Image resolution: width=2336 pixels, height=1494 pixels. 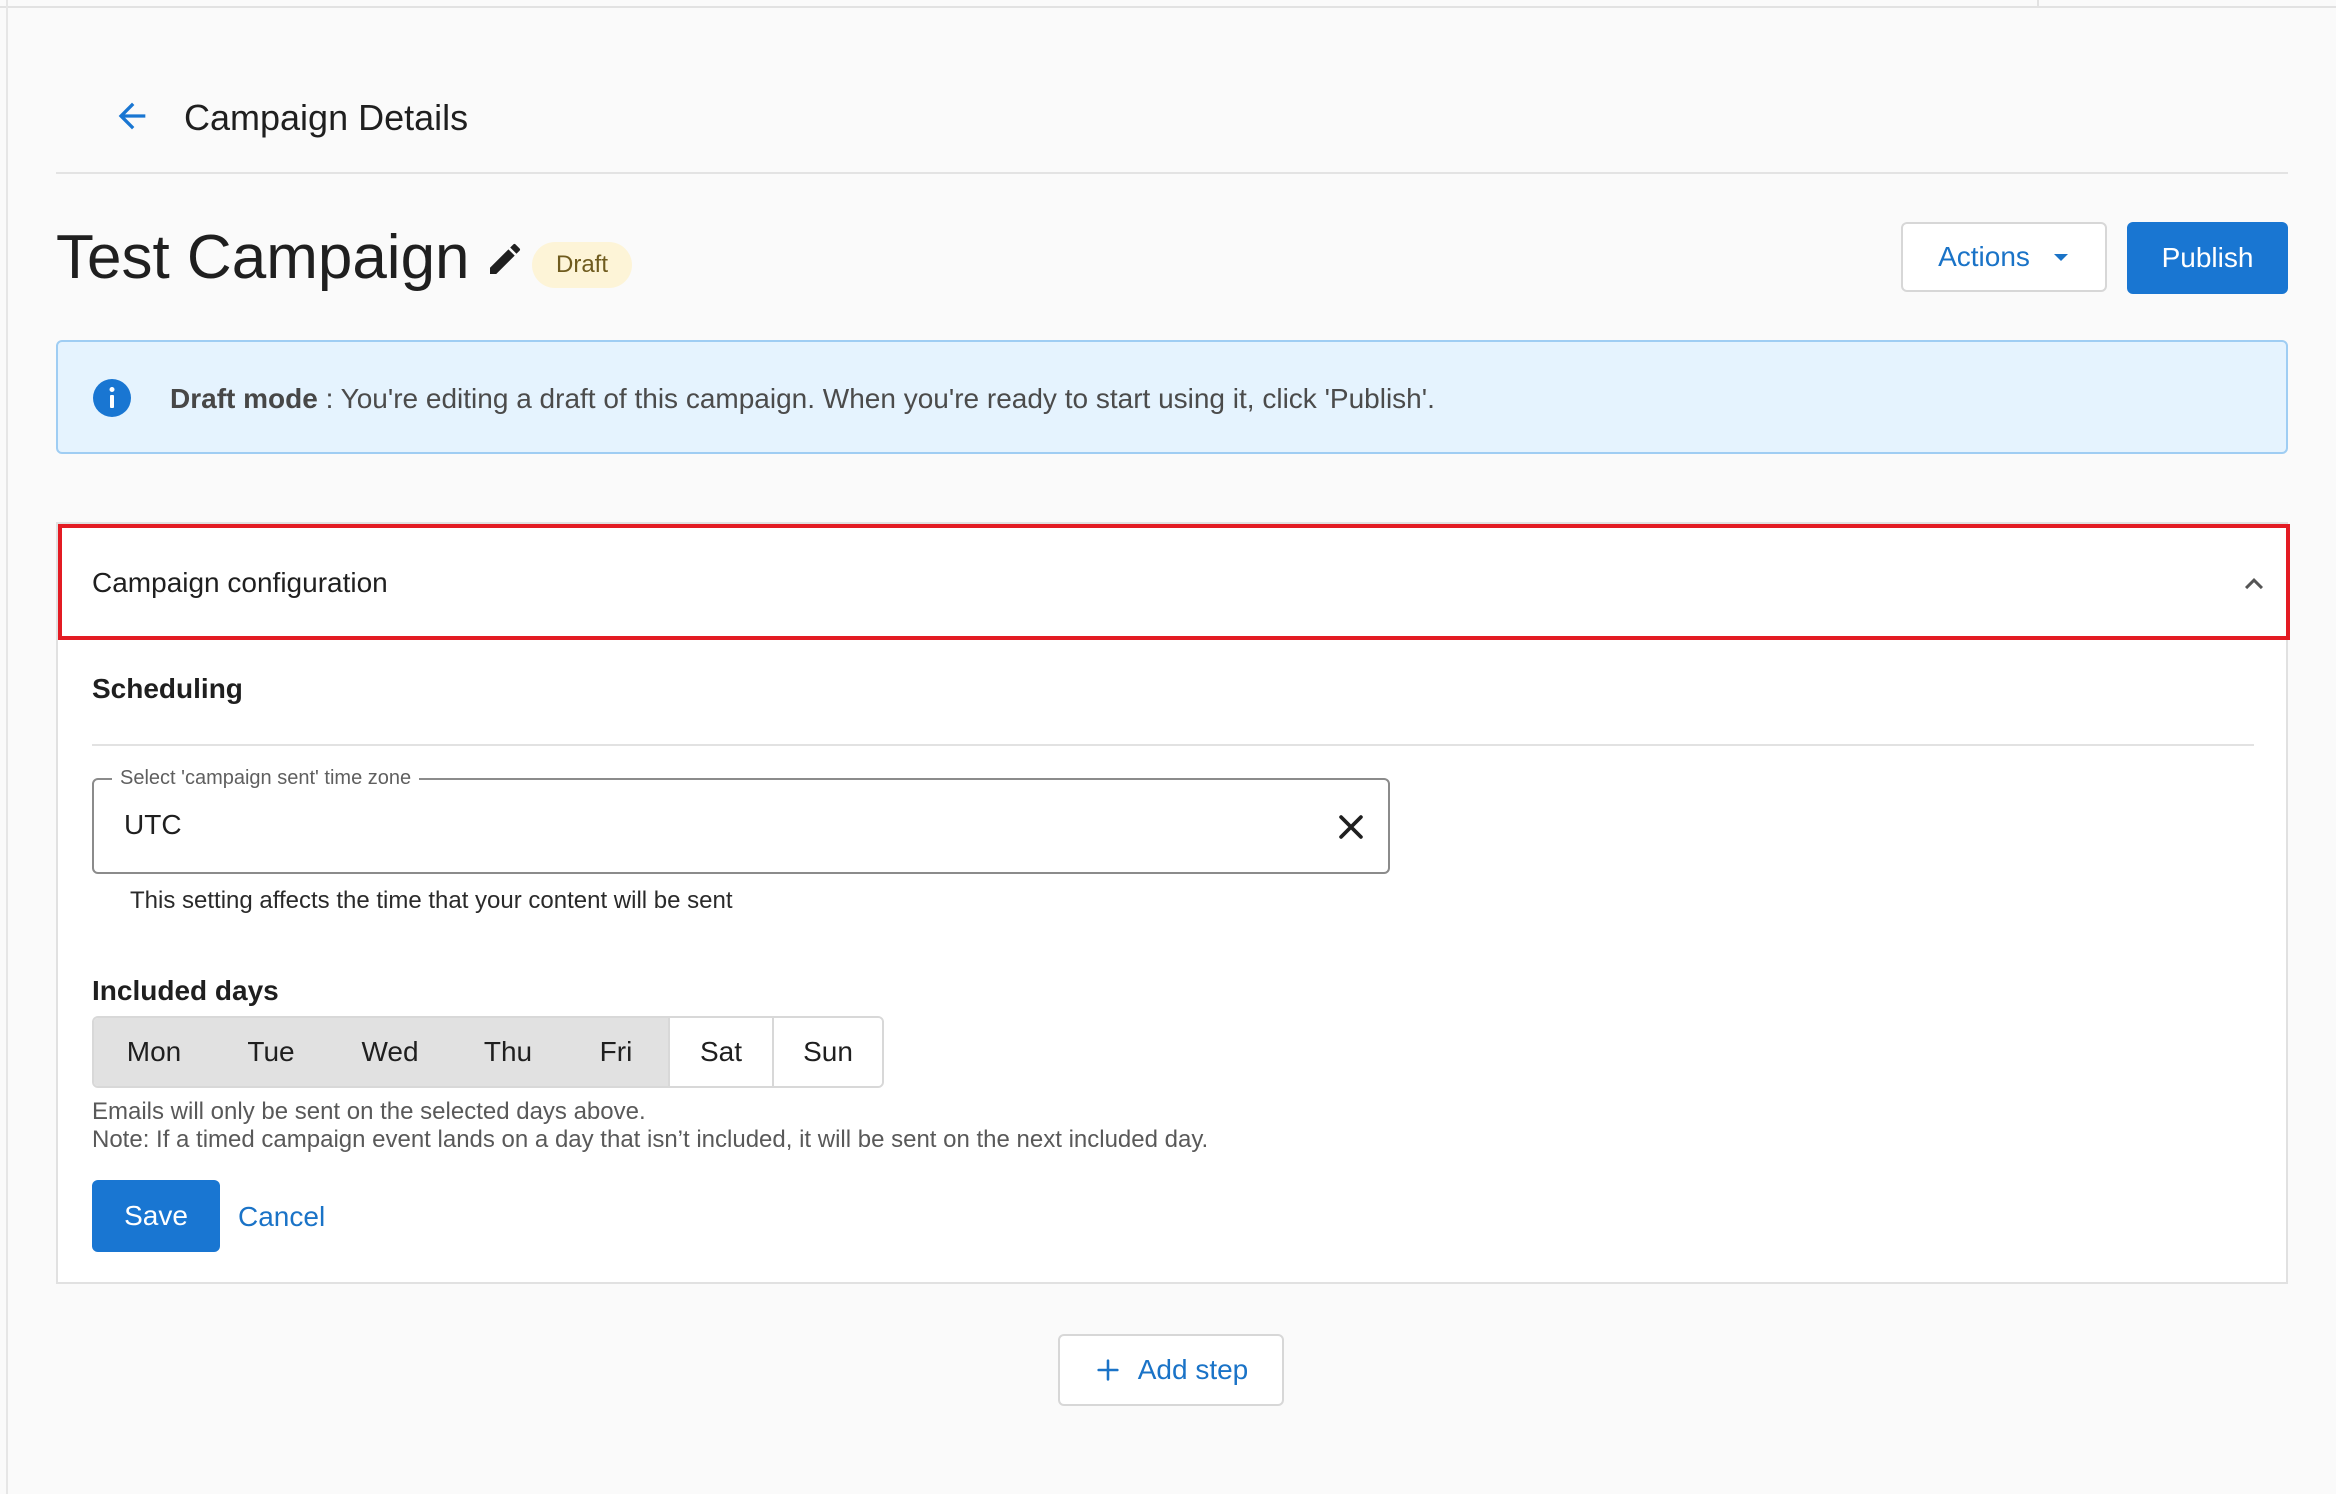 I want to click on publish-button: Publish, so click(x=2207, y=258).